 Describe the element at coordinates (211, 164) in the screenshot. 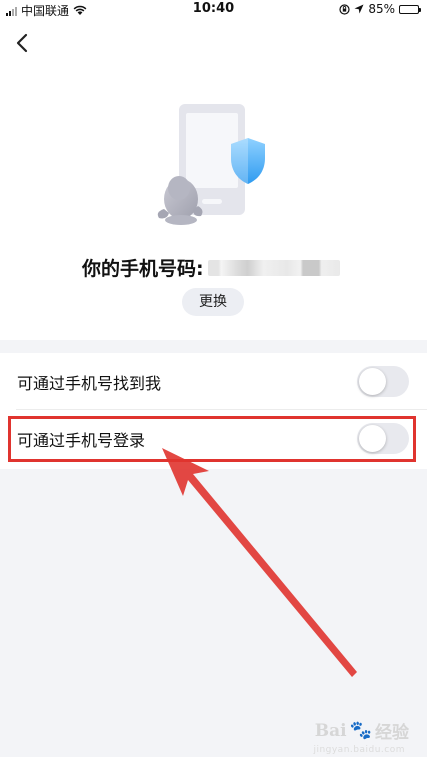

I see `phone-shield-penguin-illustration` at that location.